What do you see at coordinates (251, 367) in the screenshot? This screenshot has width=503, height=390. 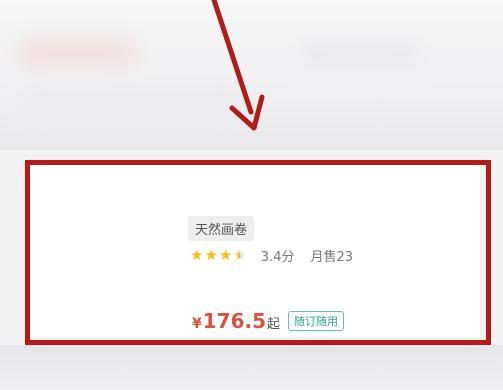 I see `blurred-background-bottom` at bounding box center [251, 367].